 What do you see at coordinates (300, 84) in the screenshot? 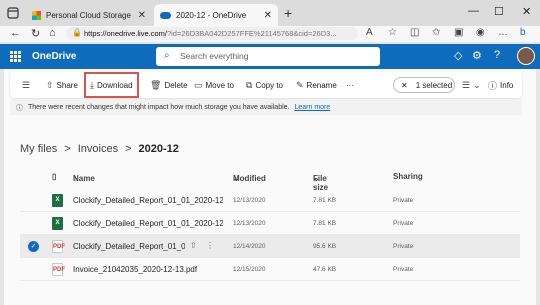
I see `rename-icon: ✎` at bounding box center [300, 84].